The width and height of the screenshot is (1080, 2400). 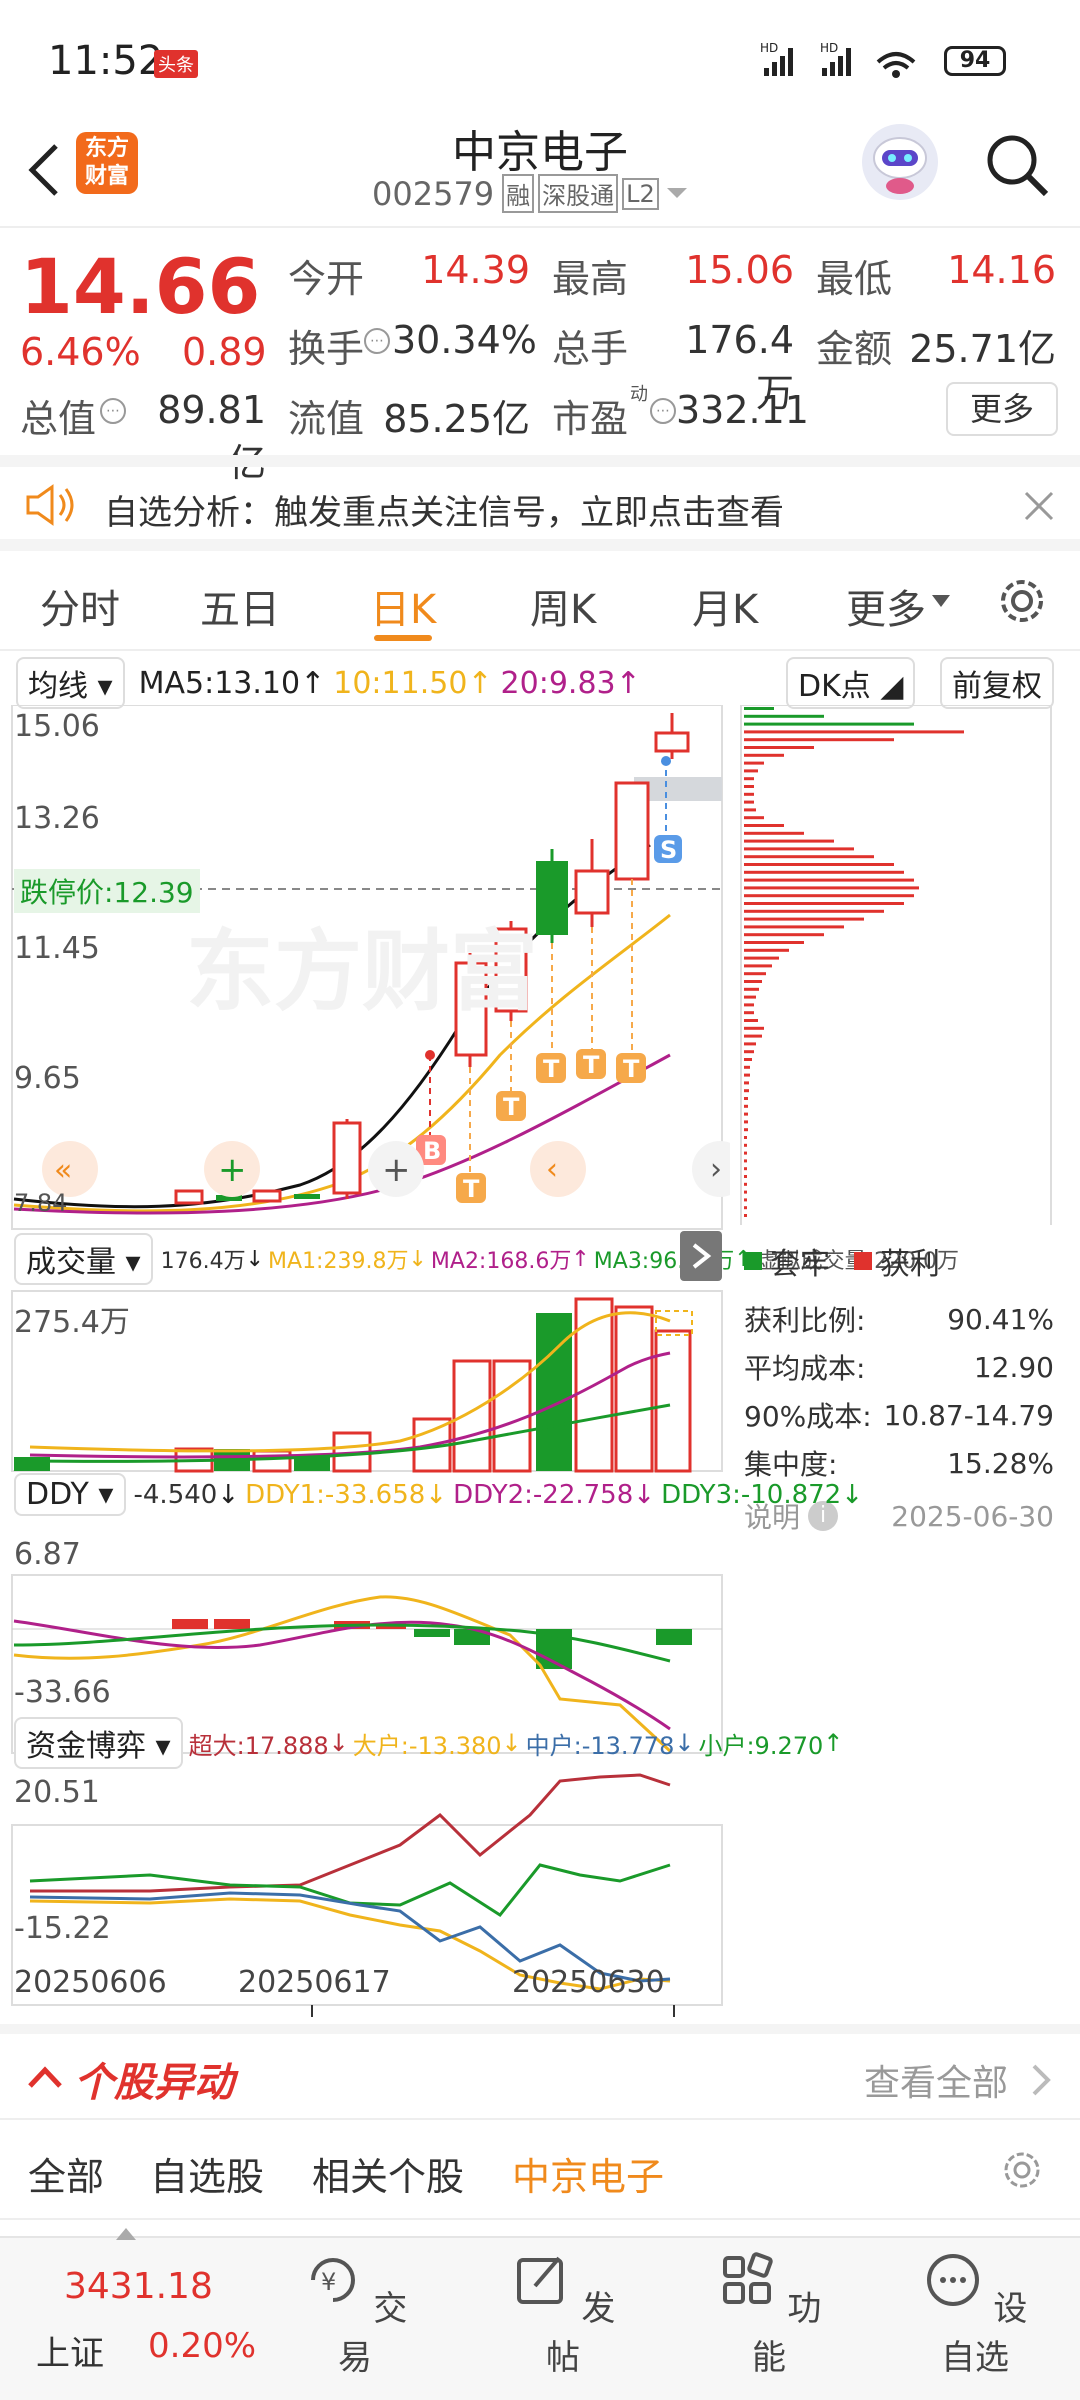 I want to click on arrow-down-icon: ↓, so click(x=436, y=1494).